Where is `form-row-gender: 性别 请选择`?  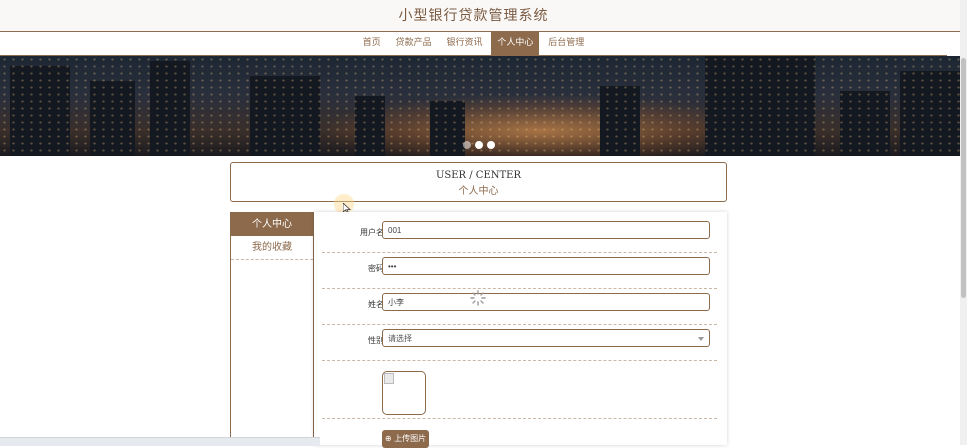
form-row-gender: 性别 请选择 is located at coordinates (519, 342).